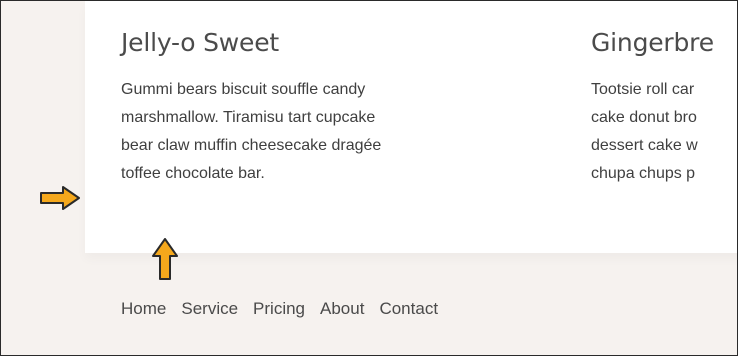 The height and width of the screenshot is (356, 738). I want to click on card-title: Gingerbre, so click(652, 42).